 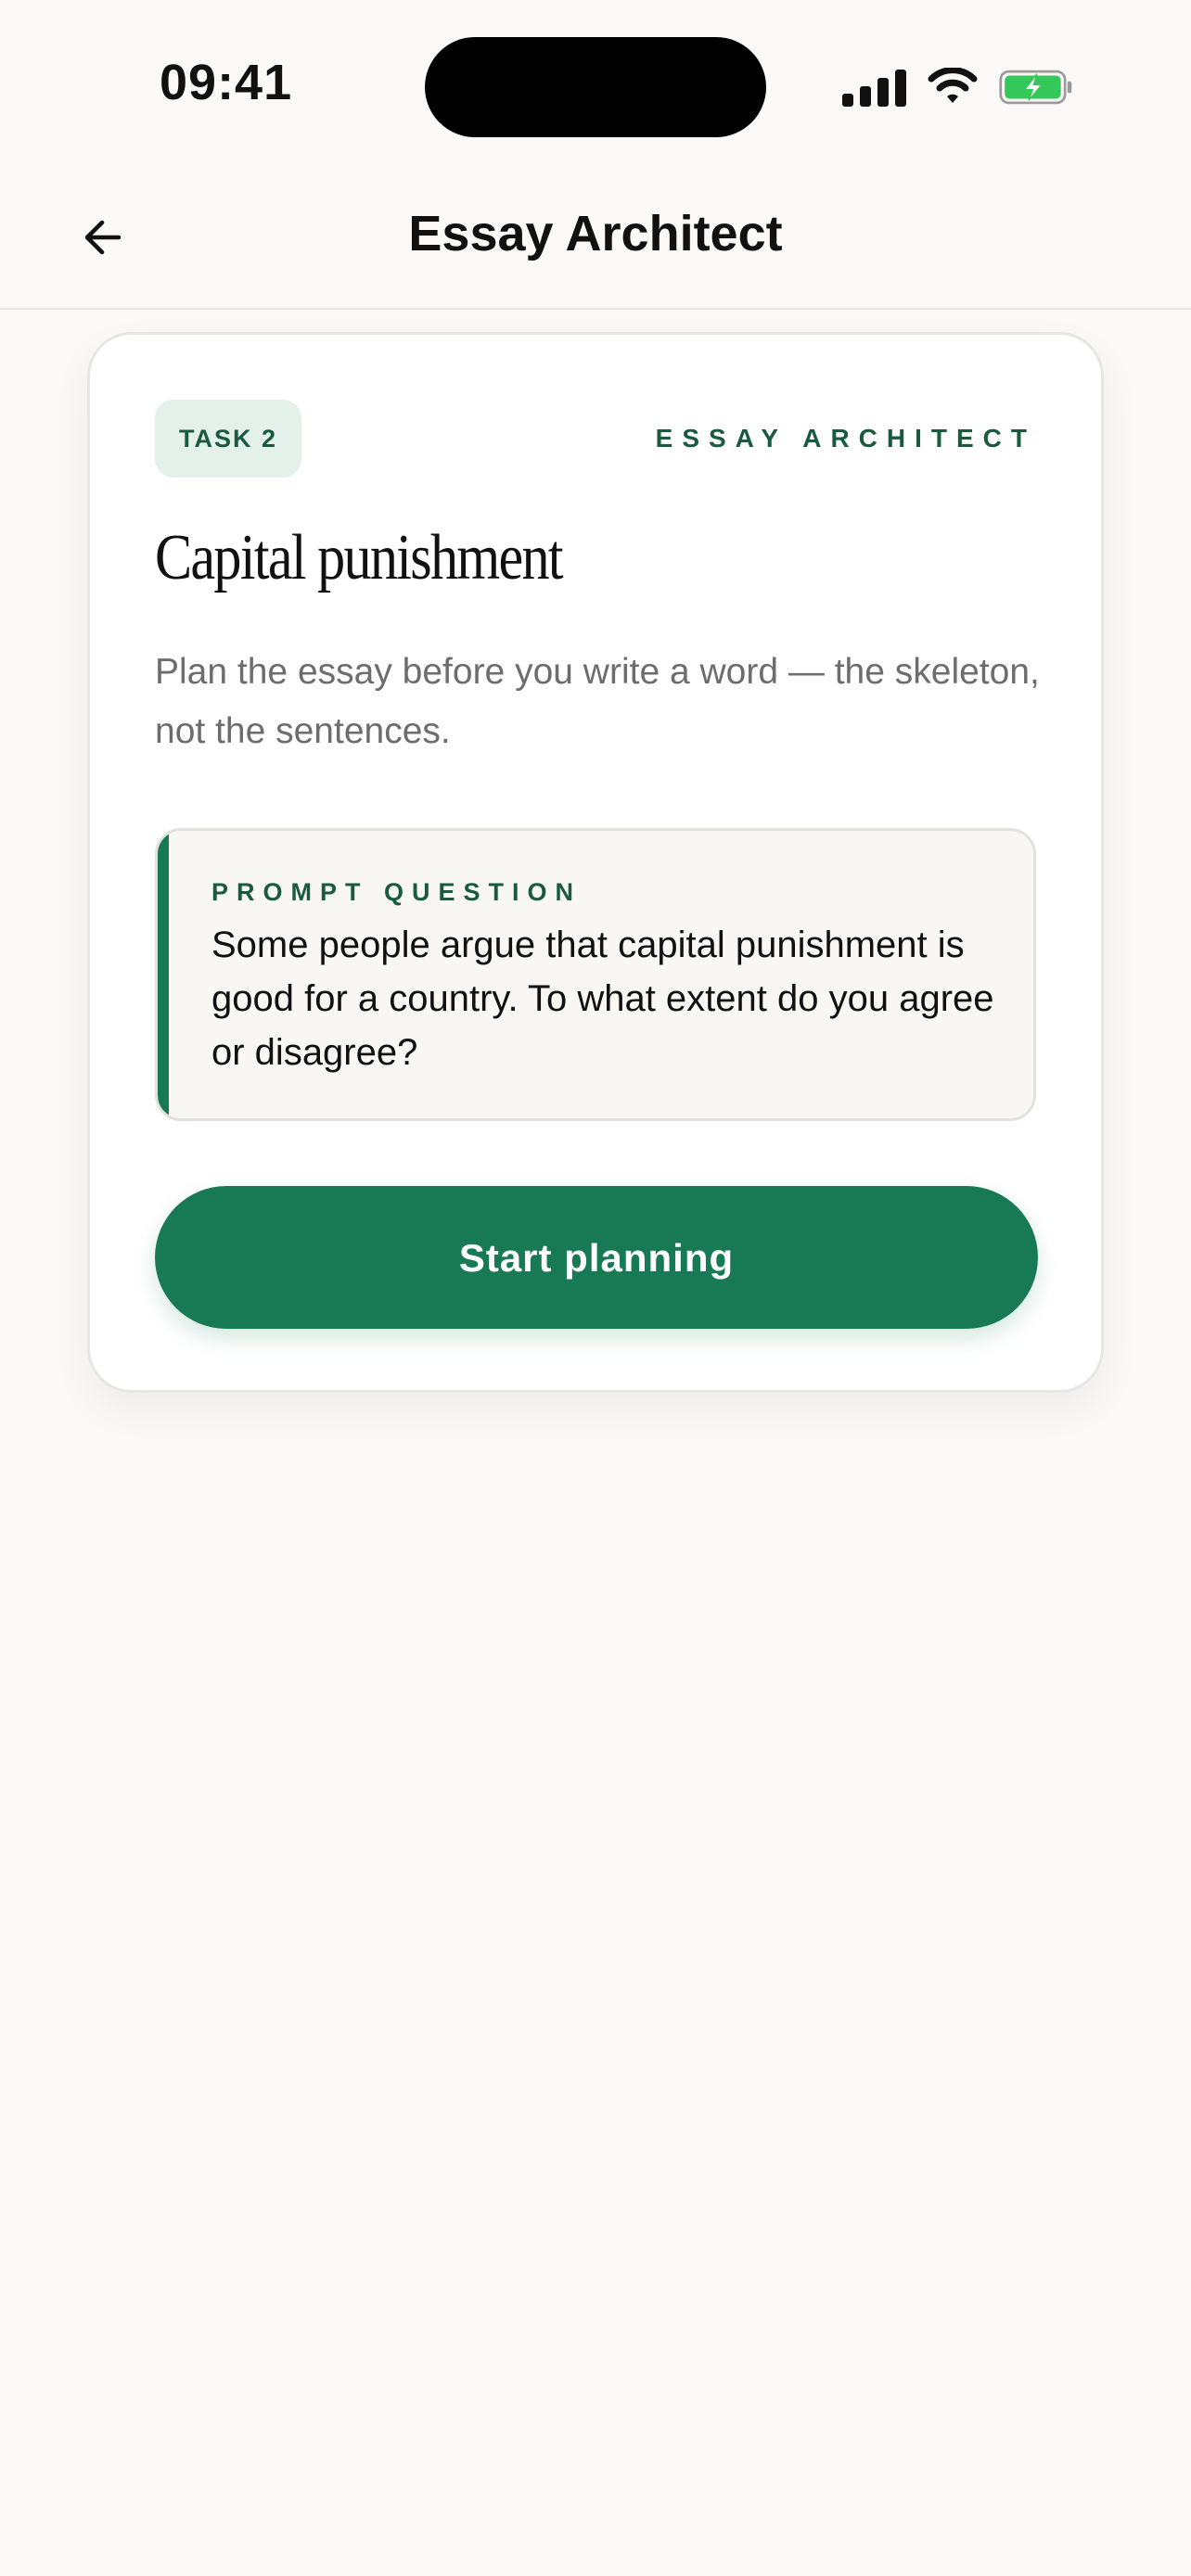 I want to click on dynamic-island, so click(x=595, y=87).